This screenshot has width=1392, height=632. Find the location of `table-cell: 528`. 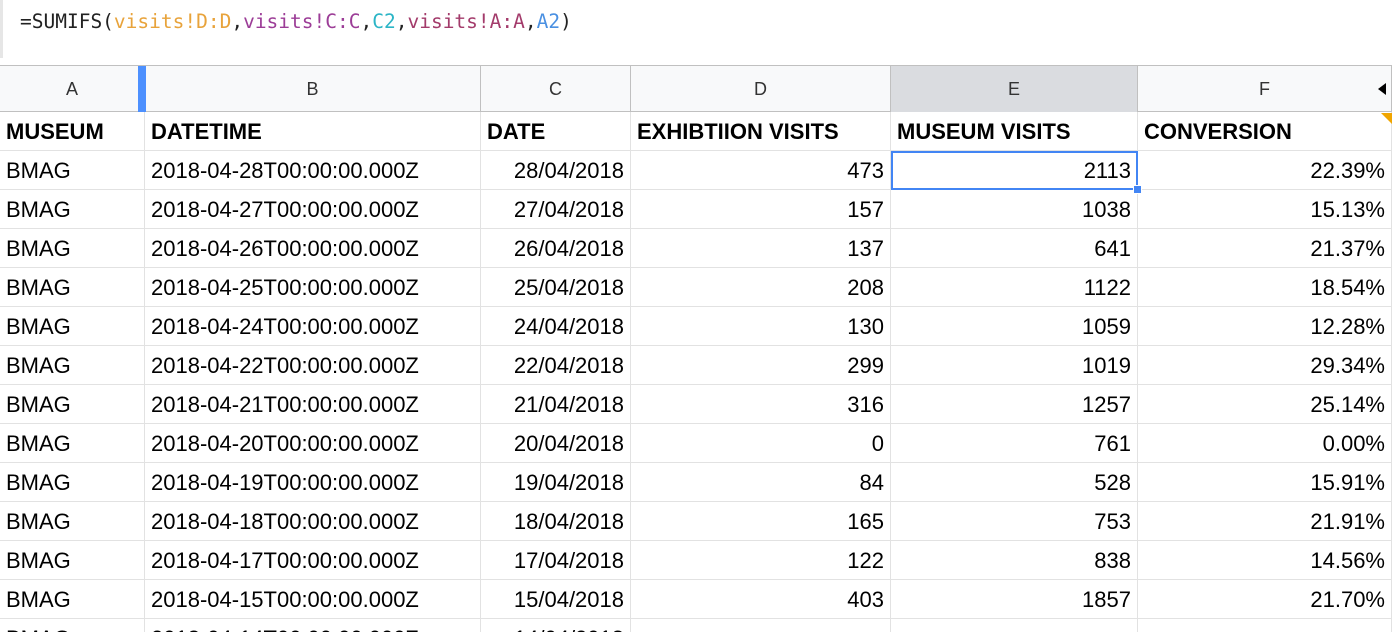

table-cell: 528 is located at coordinates (1014, 482).